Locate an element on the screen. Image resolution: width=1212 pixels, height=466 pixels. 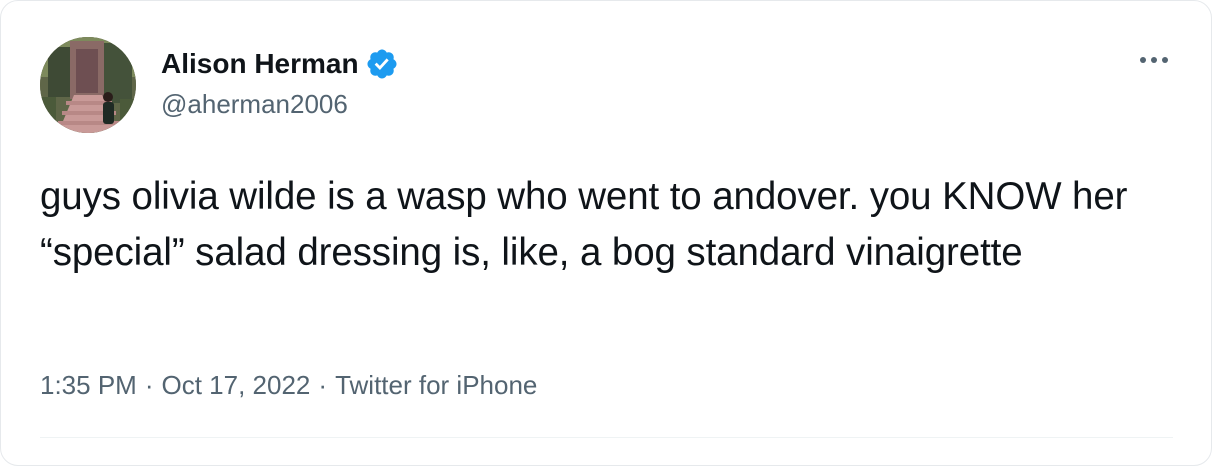
tweet-date-link: Oct 17, 2022 is located at coordinates (236, 385).